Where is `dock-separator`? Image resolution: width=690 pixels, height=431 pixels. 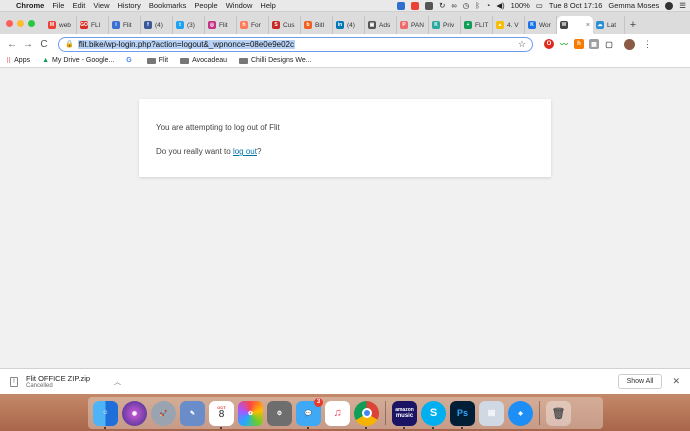 dock-separator is located at coordinates (385, 413).